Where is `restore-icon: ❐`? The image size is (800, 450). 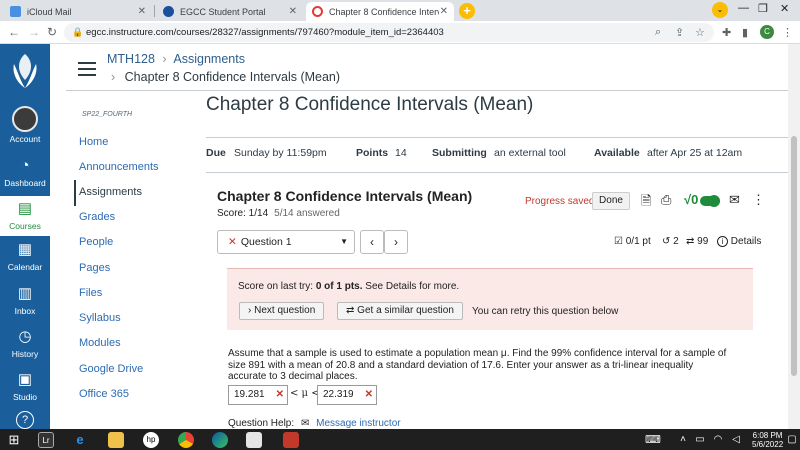 restore-icon: ❐ is located at coordinates (763, 8).